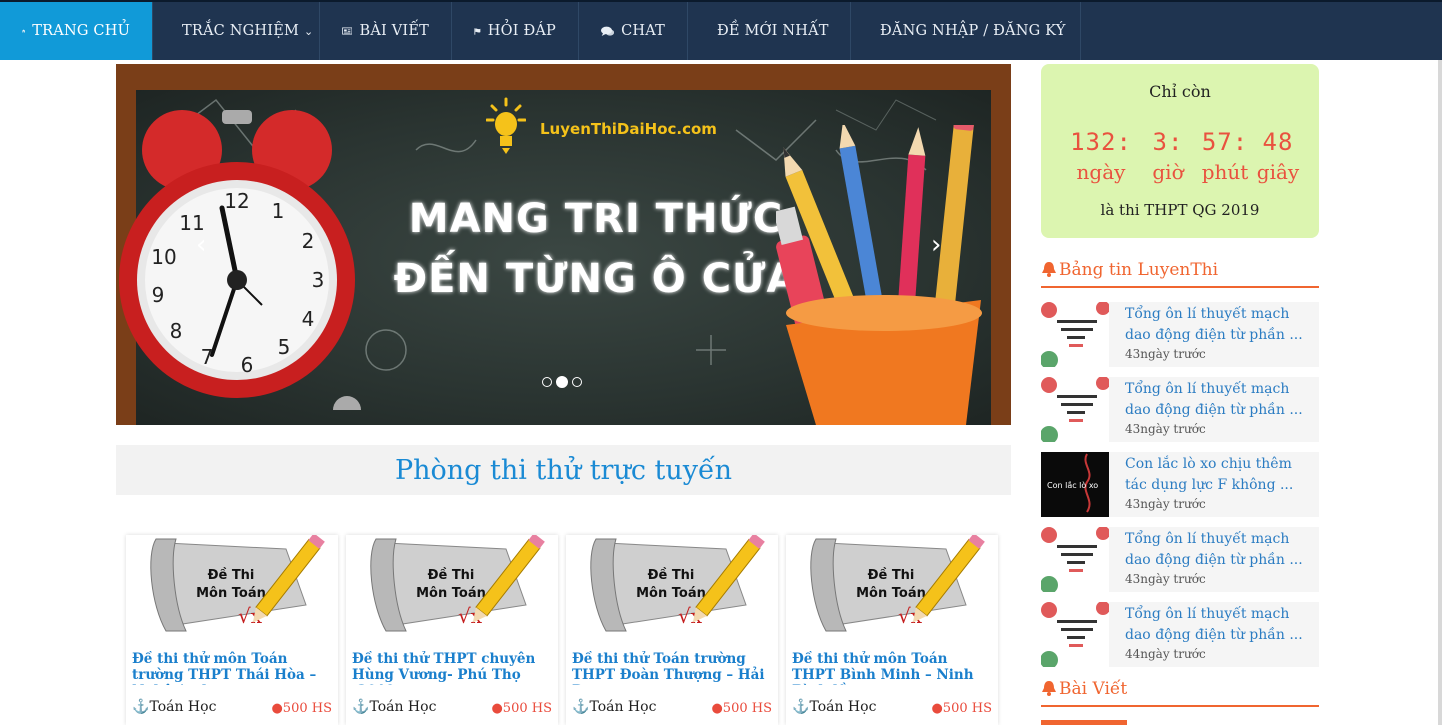 This screenshot has height=725, width=1442. I want to click on articles-tab-indicator, so click(1084, 722).